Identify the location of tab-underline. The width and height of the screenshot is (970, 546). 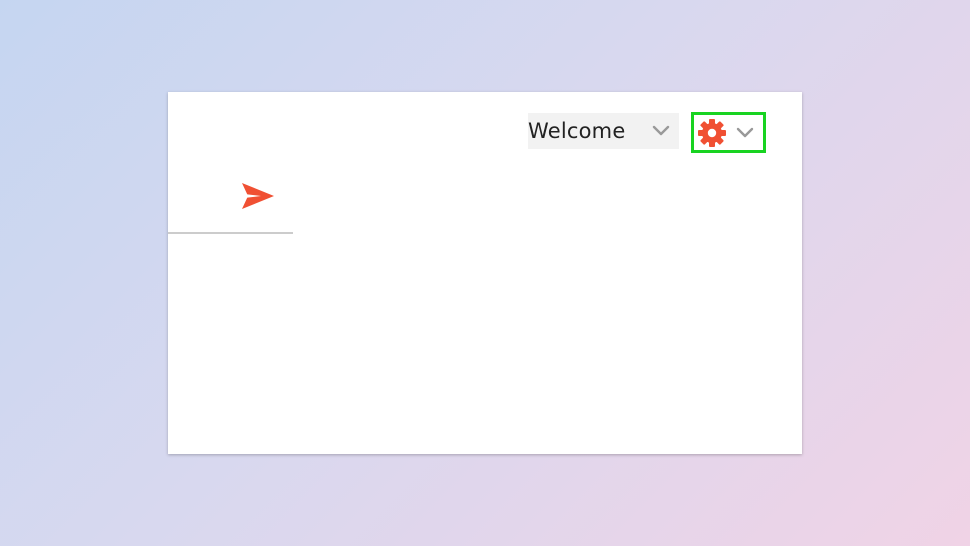
(230, 233).